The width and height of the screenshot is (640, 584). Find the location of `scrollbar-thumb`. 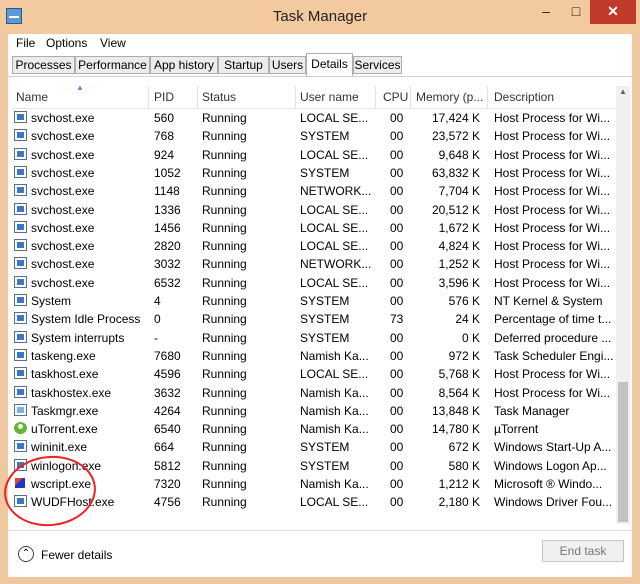

scrollbar-thumb is located at coordinates (623, 452).